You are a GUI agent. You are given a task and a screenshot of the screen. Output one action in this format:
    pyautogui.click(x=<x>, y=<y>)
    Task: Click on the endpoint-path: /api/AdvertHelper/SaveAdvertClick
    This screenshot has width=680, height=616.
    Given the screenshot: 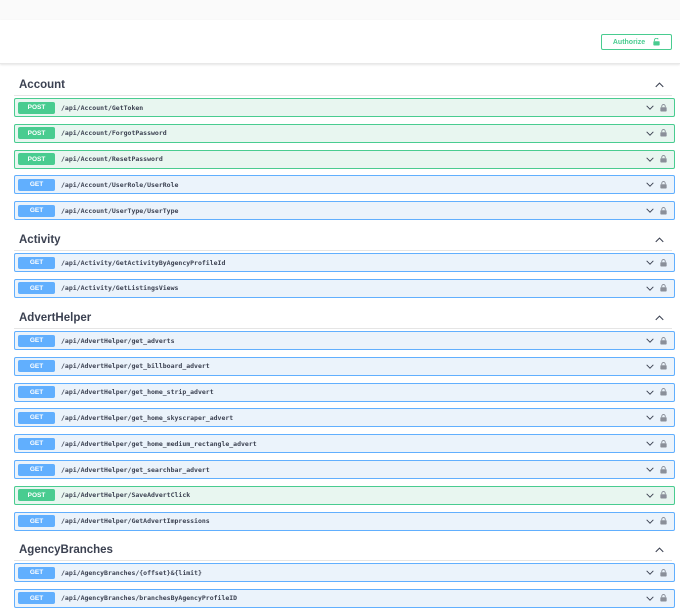 What is the action you would take?
    pyautogui.click(x=126, y=495)
    